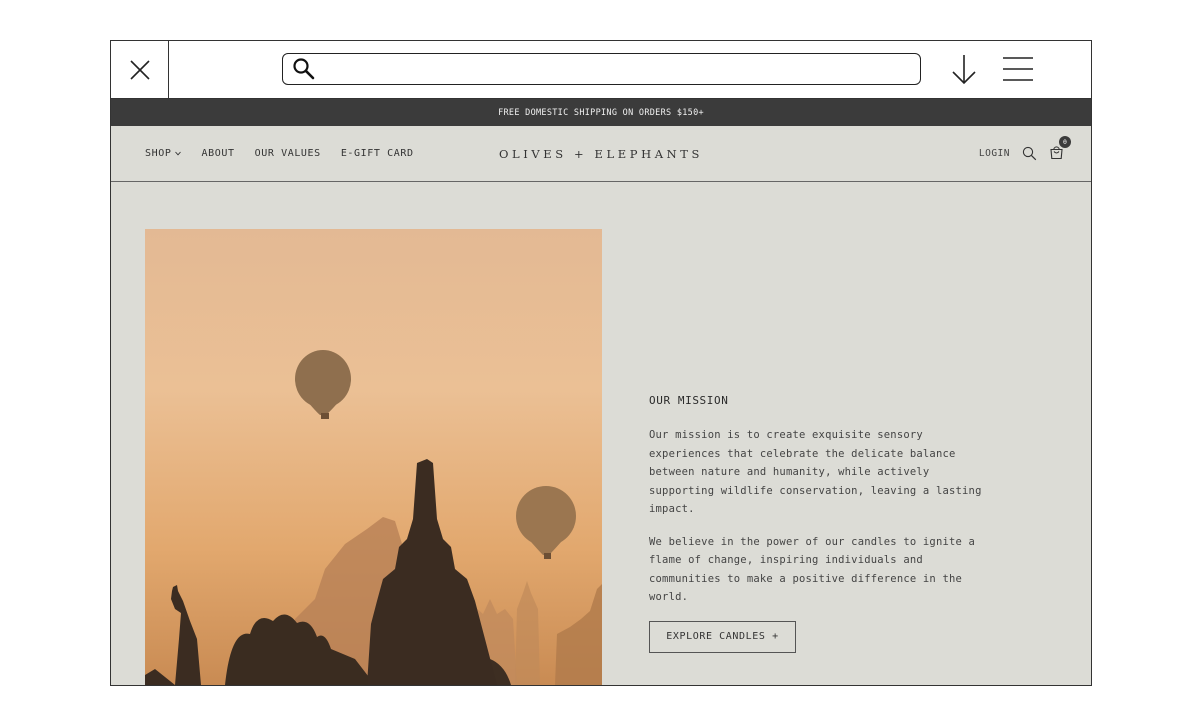  What do you see at coordinates (994, 153) in the screenshot?
I see `login-link: LOGIN` at bounding box center [994, 153].